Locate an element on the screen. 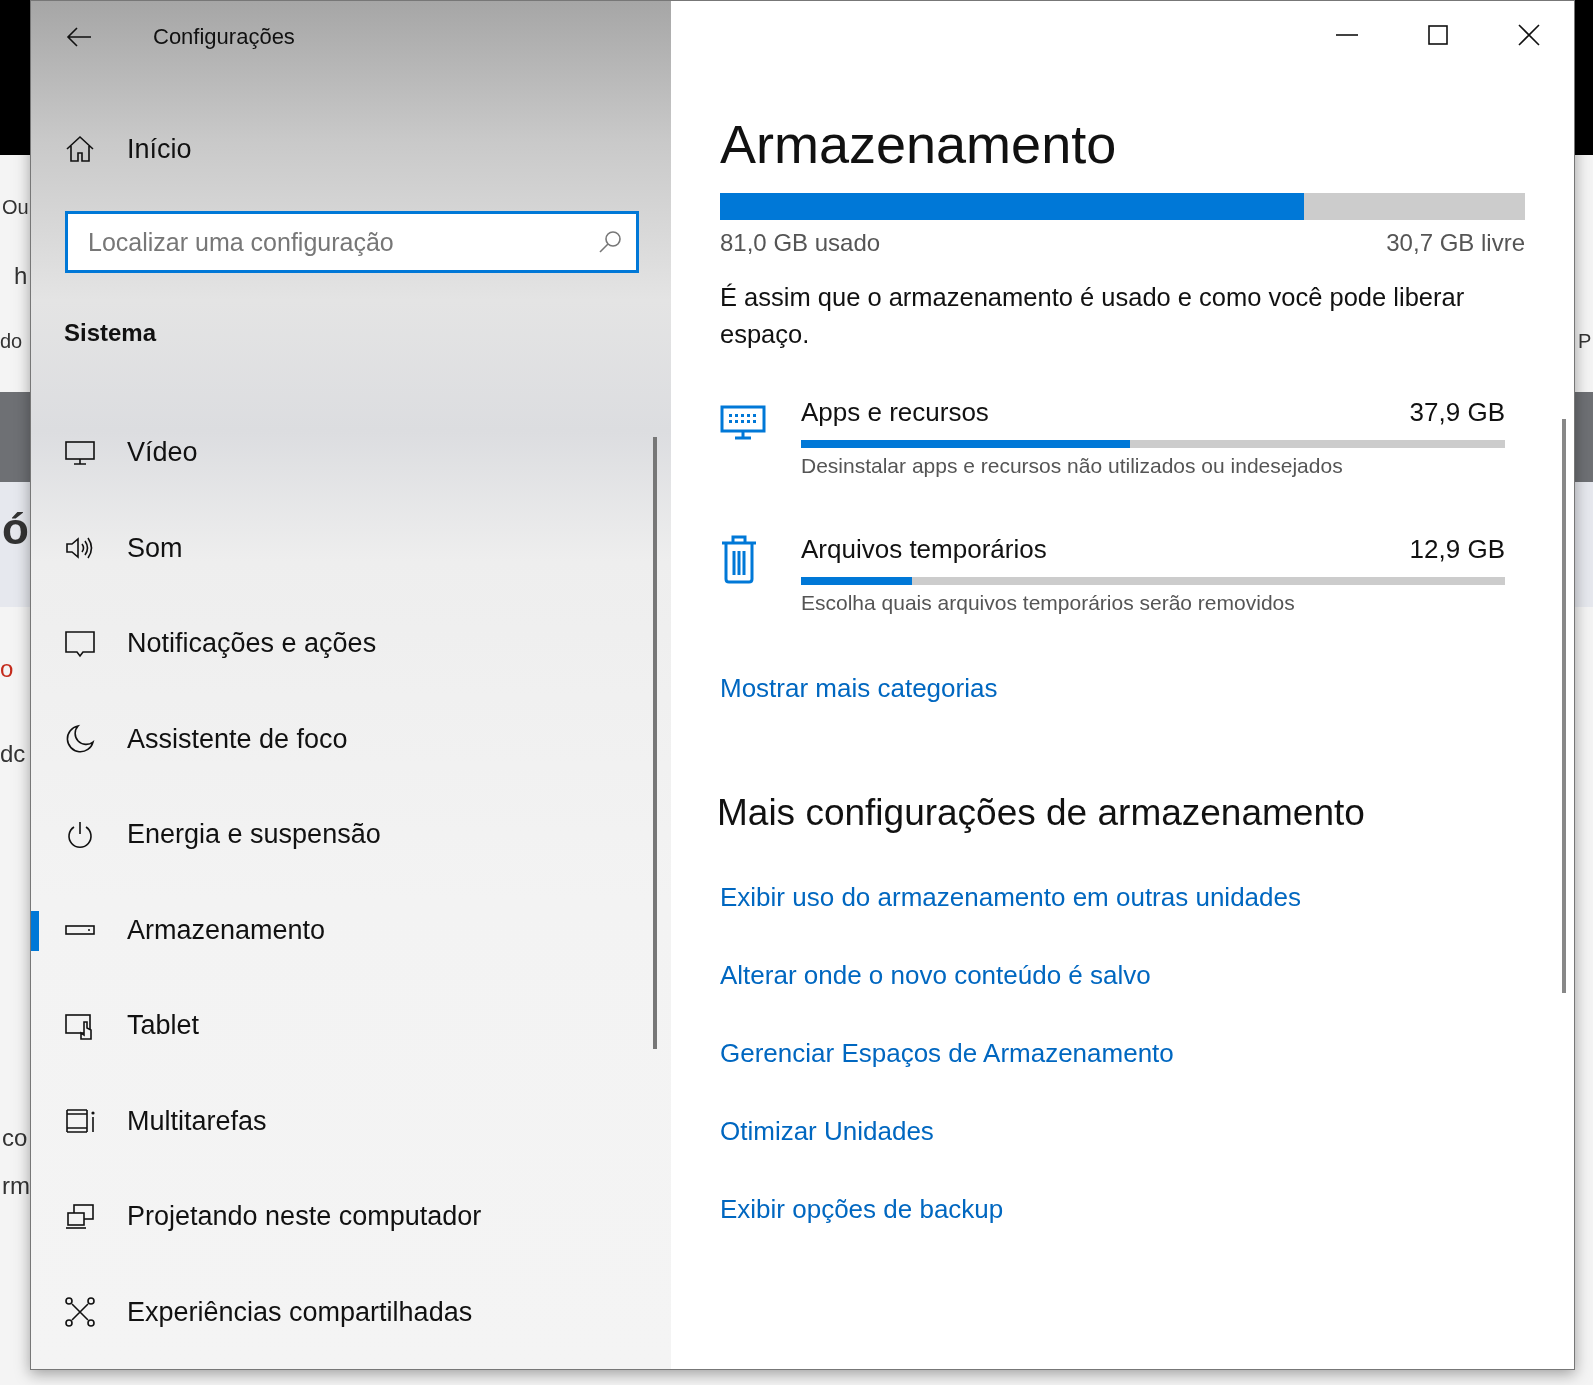  category-name: Apps e recursos is located at coordinates (895, 412).